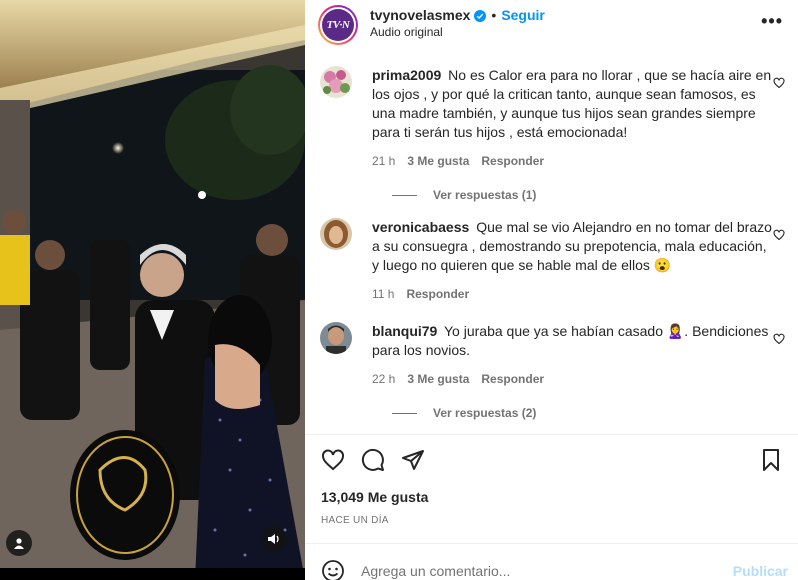 This screenshot has width=798, height=580. Describe the element at coordinates (523, 15) in the screenshot. I see `follow-button: Seguir` at that location.